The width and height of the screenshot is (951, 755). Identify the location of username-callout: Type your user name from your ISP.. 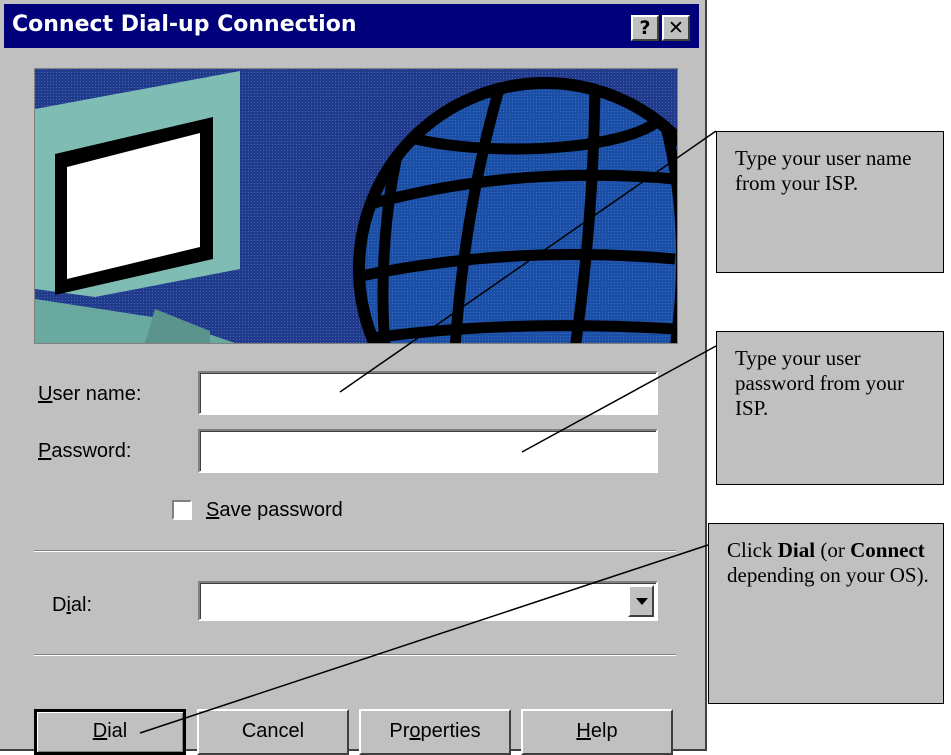
(830, 202).